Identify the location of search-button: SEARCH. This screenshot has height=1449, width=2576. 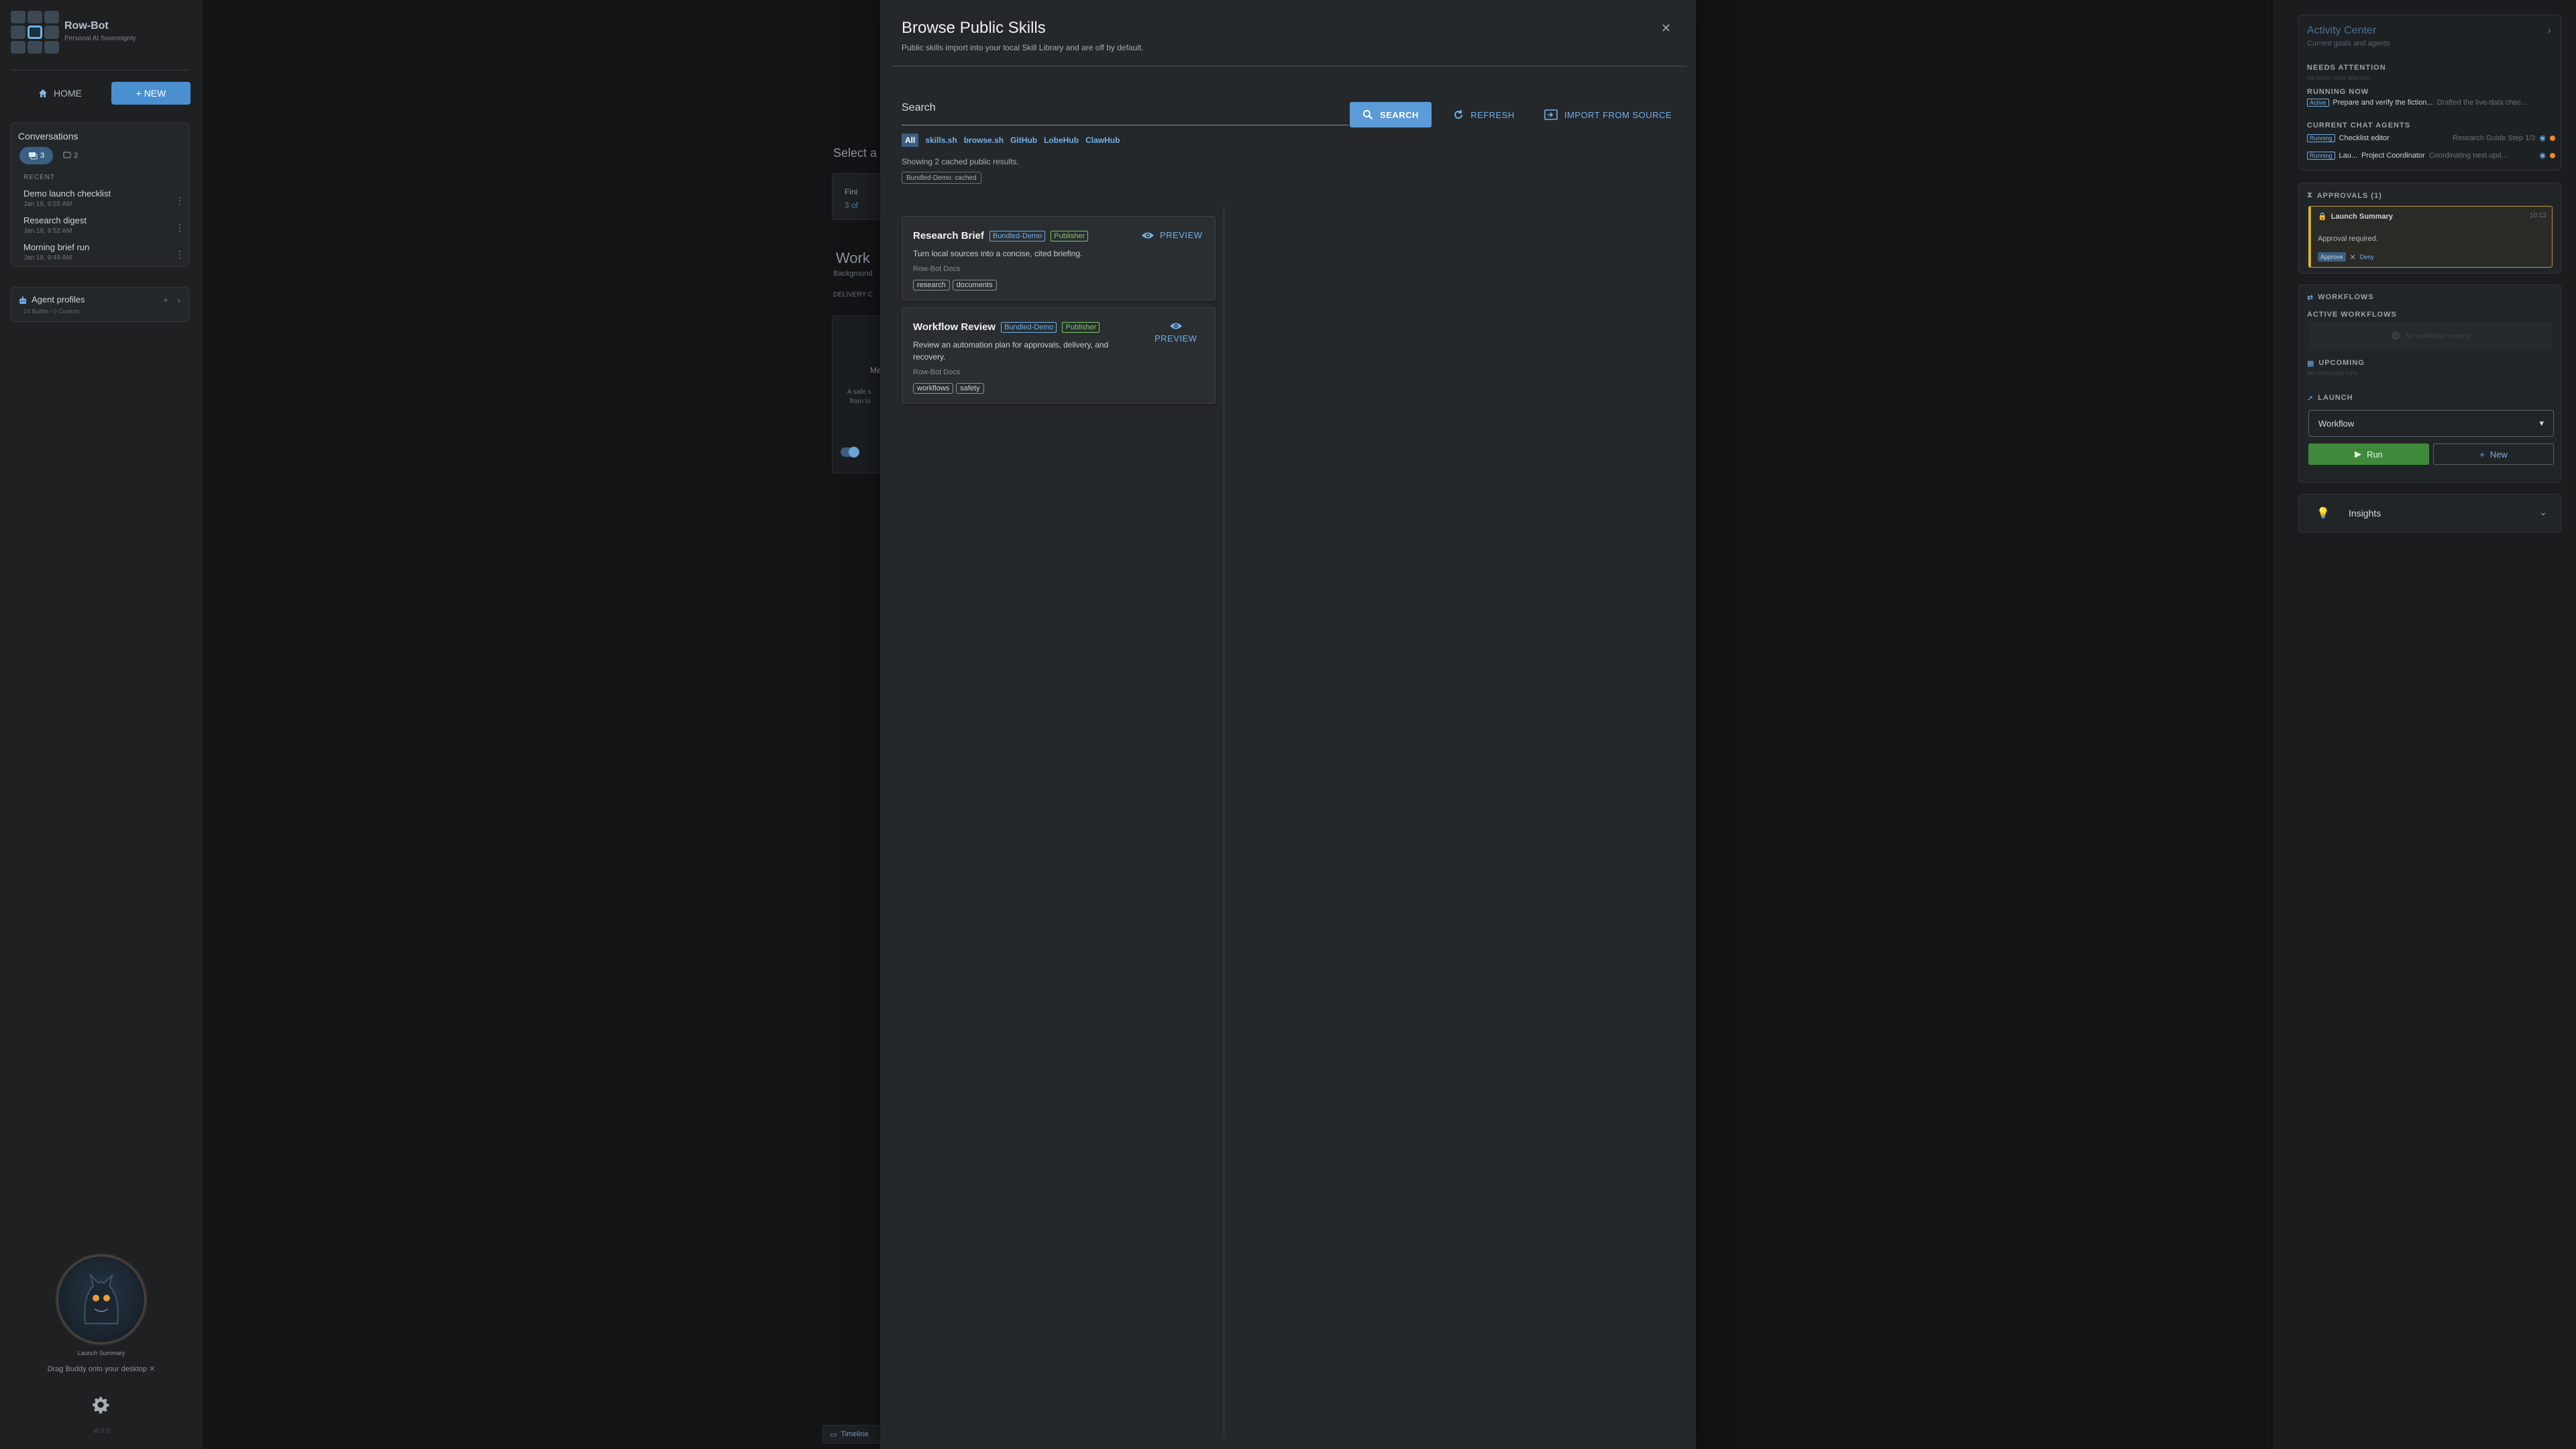
(1391, 114).